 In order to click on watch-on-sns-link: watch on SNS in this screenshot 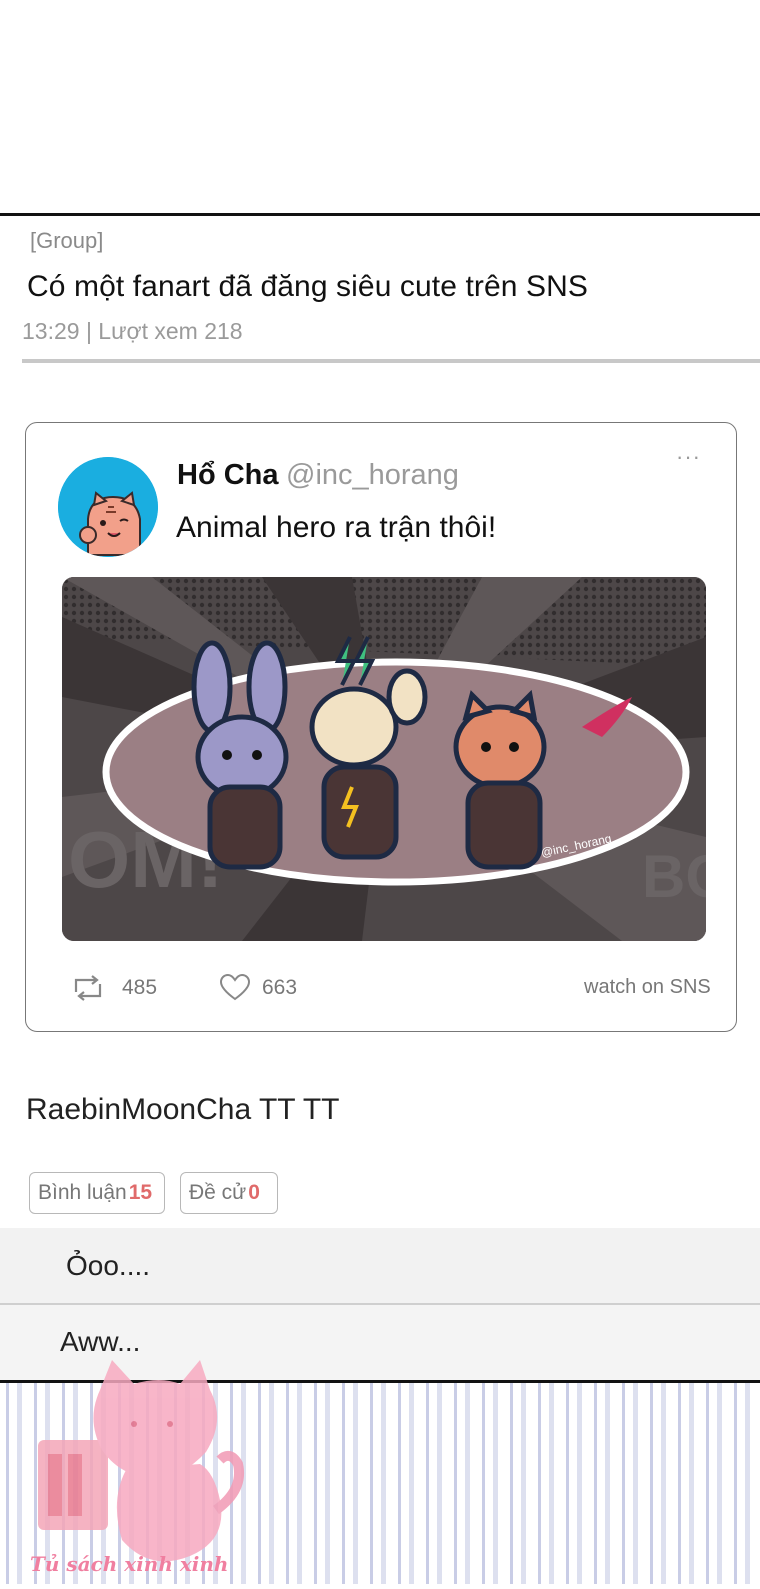, I will do `click(647, 987)`.